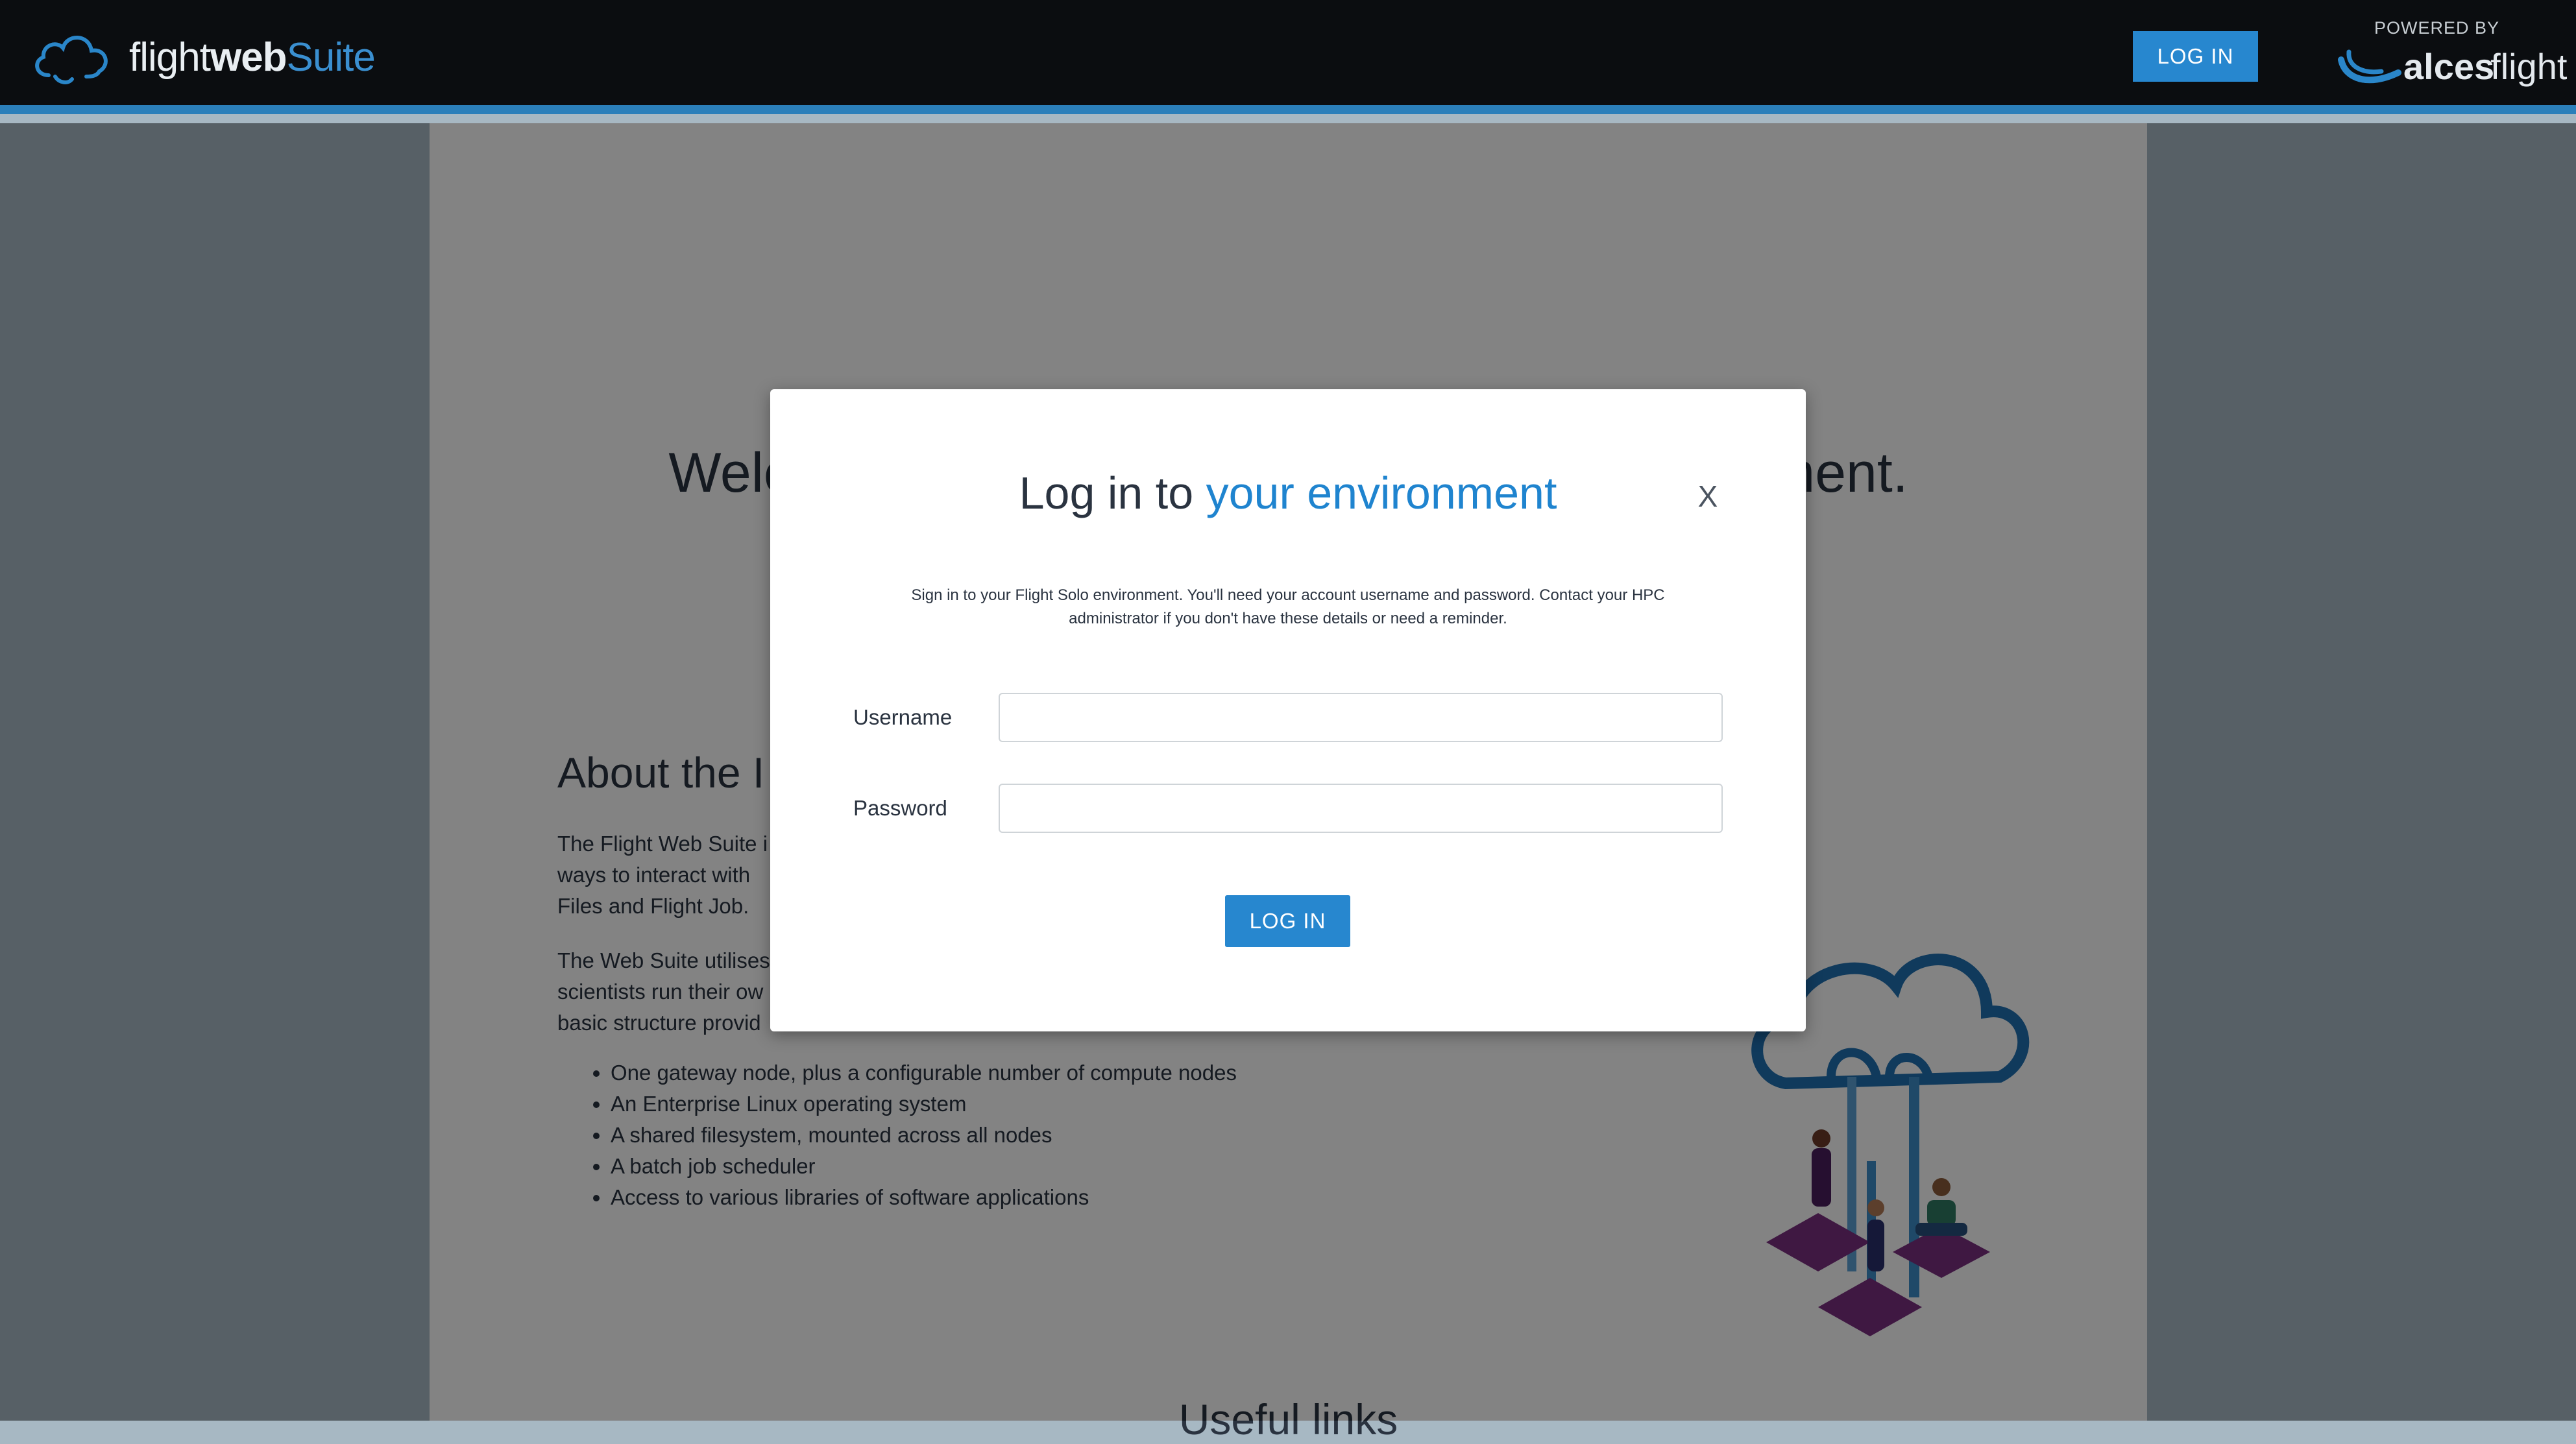 The height and width of the screenshot is (1444, 2576). Describe the element at coordinates (1361, 808) in the screenshot. I see `password-input` at that location.